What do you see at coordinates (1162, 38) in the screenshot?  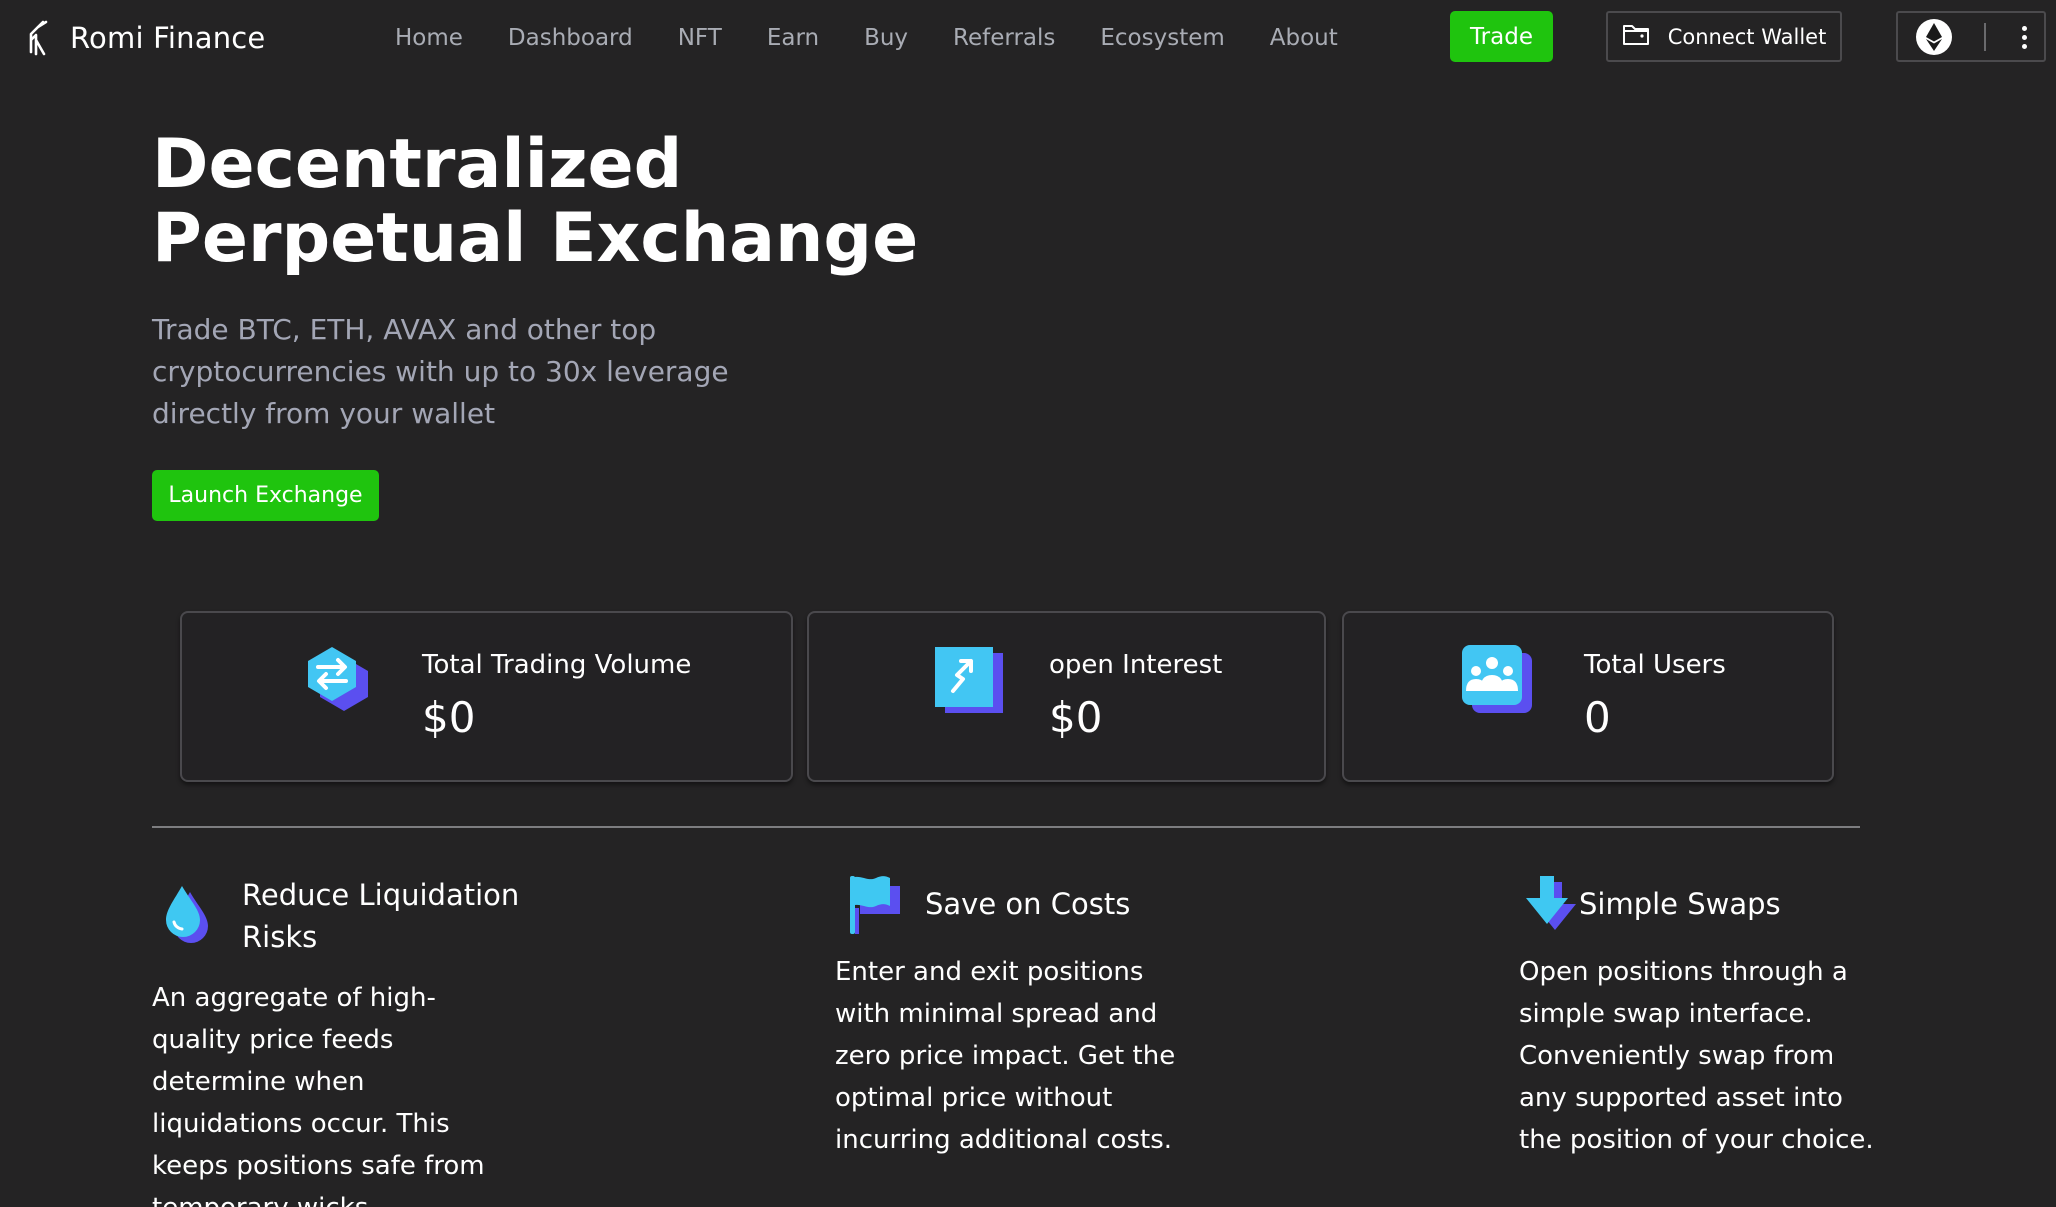 I see `nav-ecosystem: Ecosystem` at bounding box center [1162, 38].